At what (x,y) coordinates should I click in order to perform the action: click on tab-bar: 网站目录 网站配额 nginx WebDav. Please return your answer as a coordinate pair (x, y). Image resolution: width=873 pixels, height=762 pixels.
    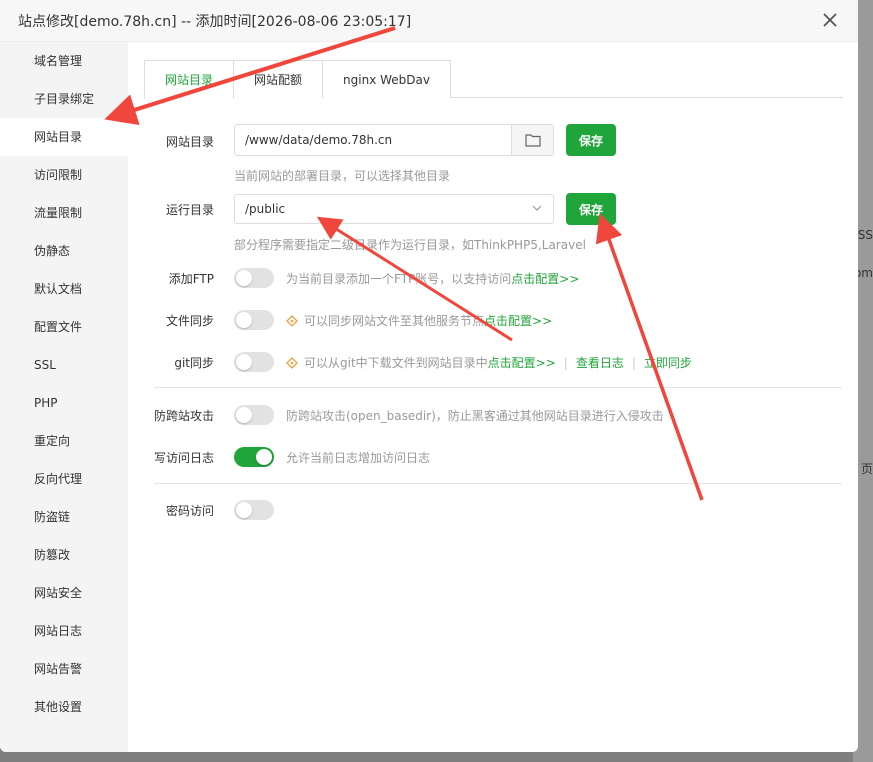
    Looking at the image, I should click on (493, 79).